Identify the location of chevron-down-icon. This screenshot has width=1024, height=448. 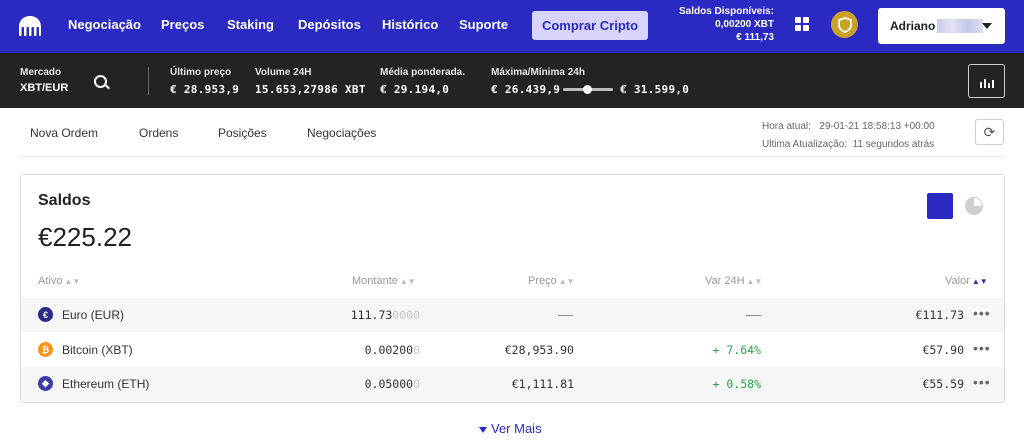
(987, 26).